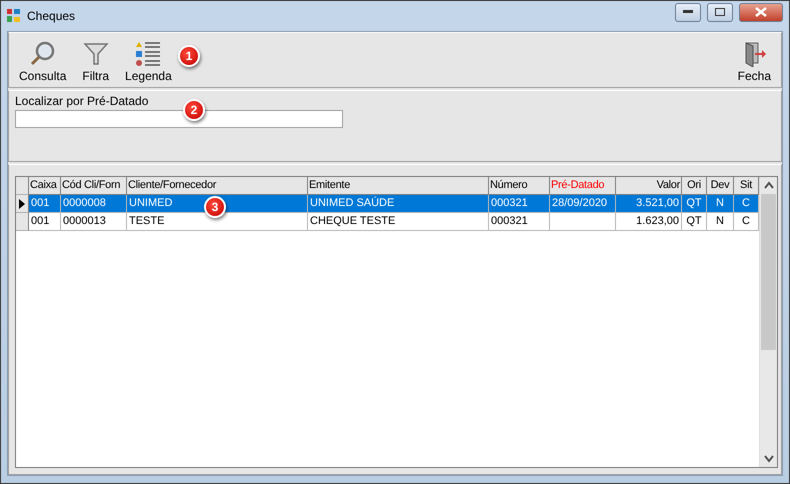  Describe the element at coordinates (14, 16) in the screenshot. I see `app-icon` at that location.